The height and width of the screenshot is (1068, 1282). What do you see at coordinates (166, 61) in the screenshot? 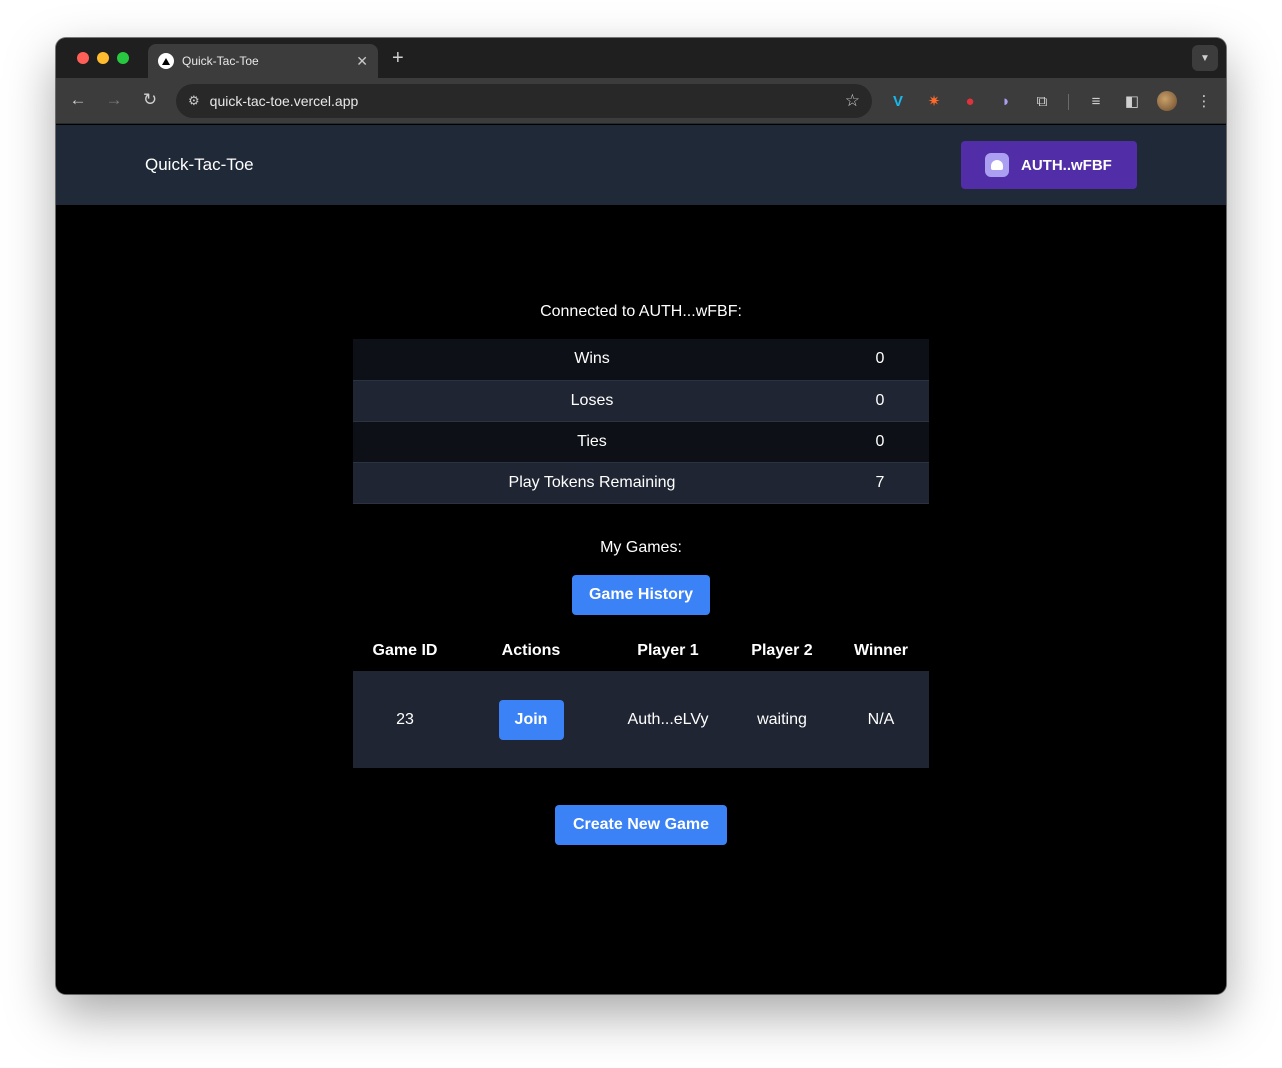
I see `vercel-favicon-icon` at bounding box center [166, 61].